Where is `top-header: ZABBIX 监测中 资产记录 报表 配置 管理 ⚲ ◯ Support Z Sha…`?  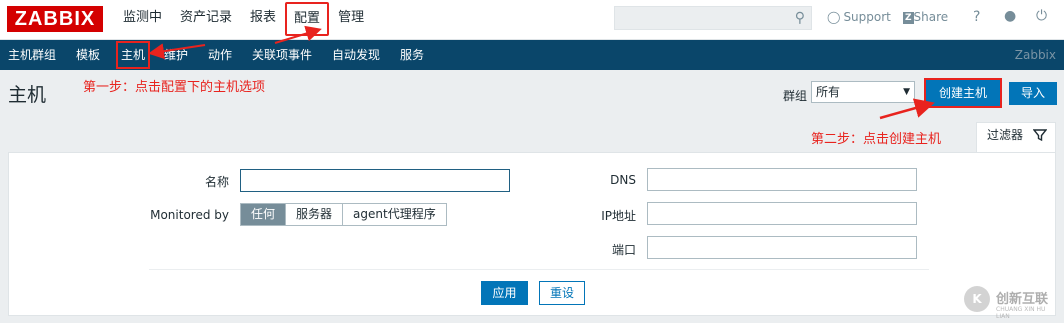
top-header: ZABBIX 监测中 资产记录 报表 配置 管理 ⚲ ◯ Support Z Sha… is located at coordinates (532, 20).